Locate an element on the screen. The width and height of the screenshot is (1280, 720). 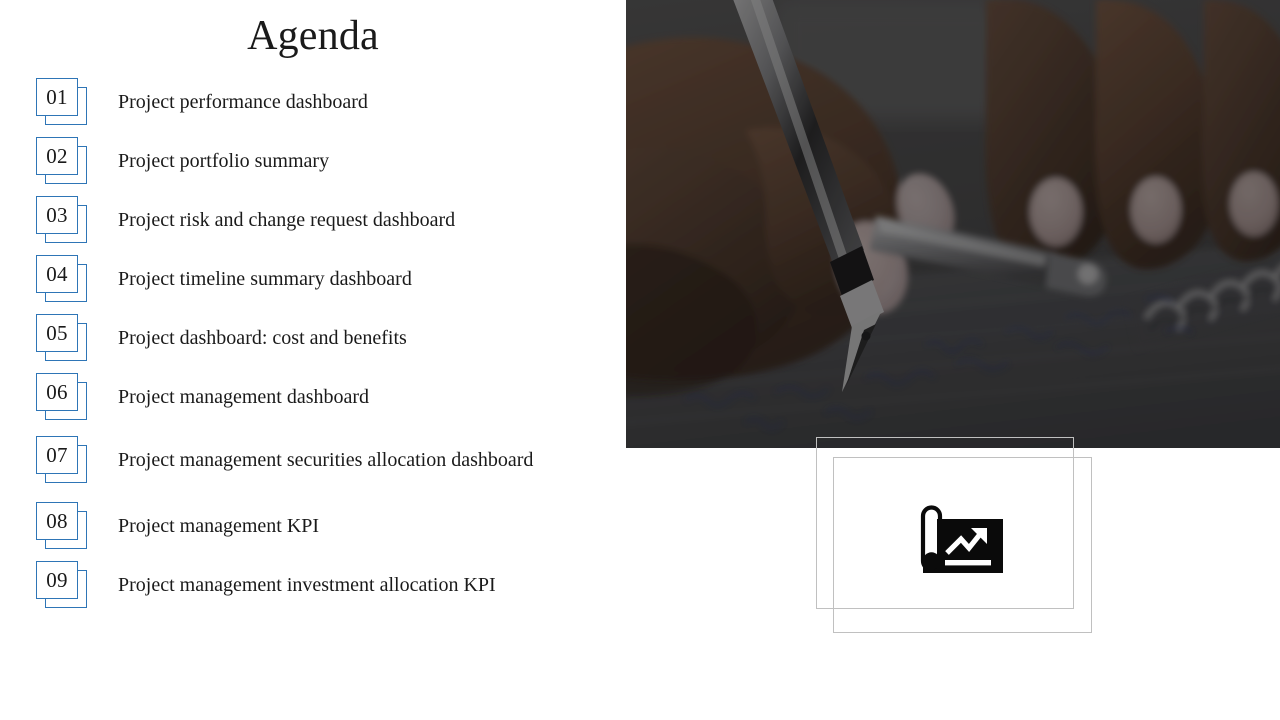
agenda-number-text: 08 is located at coordinates (57, 520).